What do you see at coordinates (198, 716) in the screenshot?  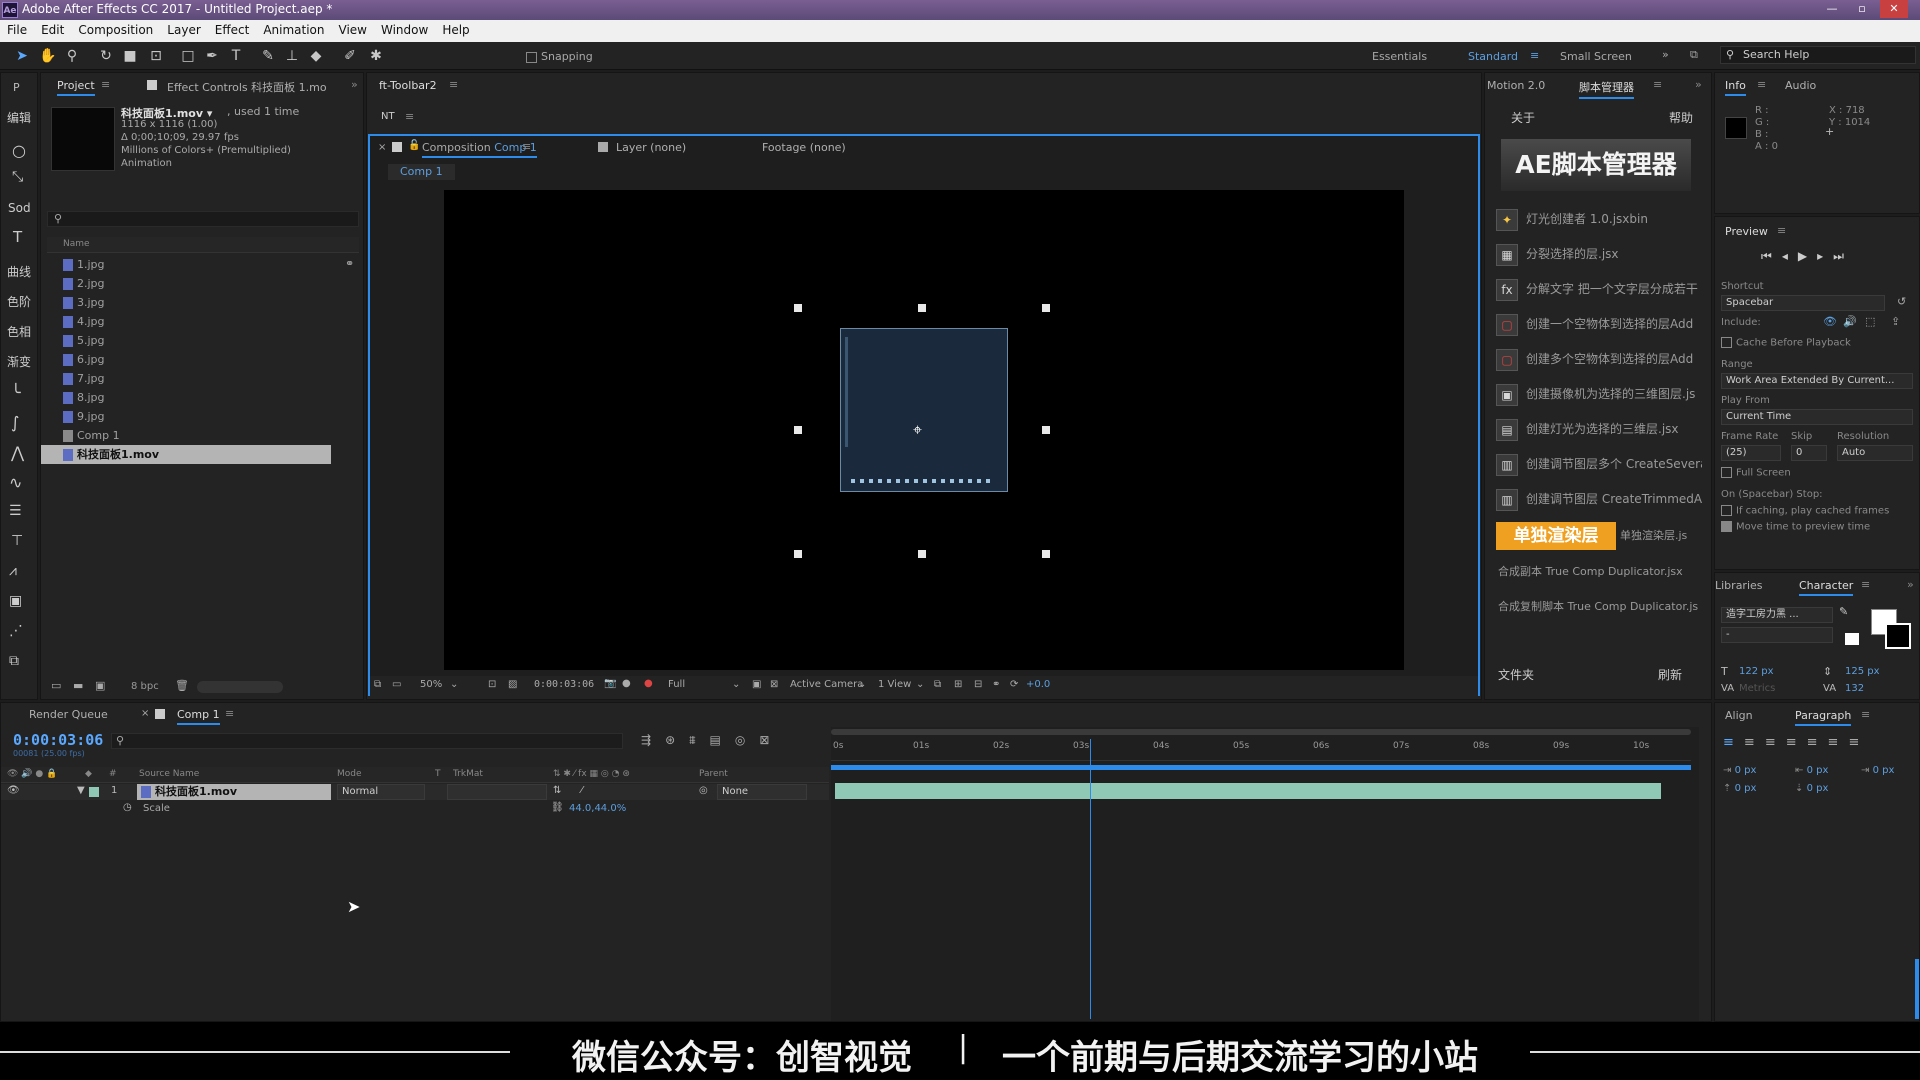 I see `tab-comp-timeline: Comp 1` at bounding box center [198, 716].